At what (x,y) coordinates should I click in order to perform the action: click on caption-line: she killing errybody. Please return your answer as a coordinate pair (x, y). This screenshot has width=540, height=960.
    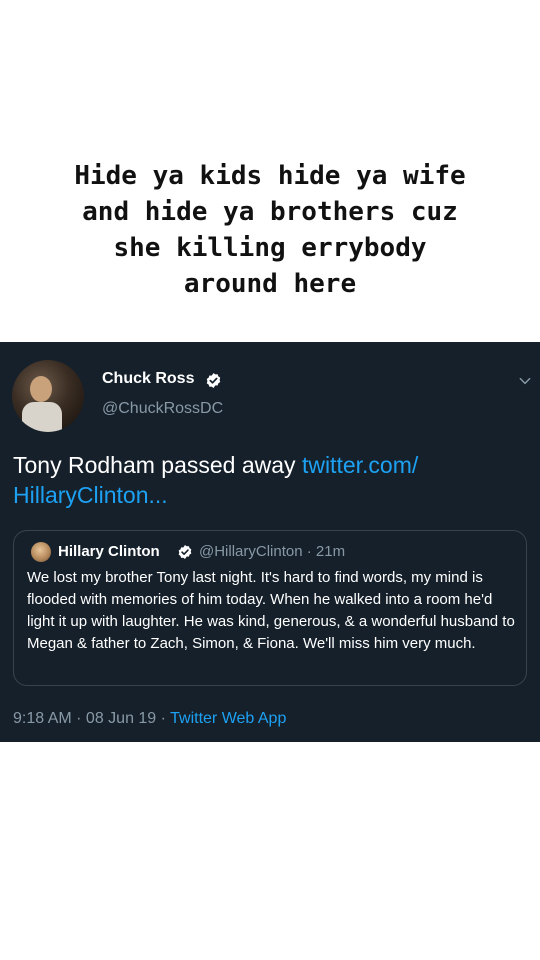
    Looking at the image, I should click on (270, 248).